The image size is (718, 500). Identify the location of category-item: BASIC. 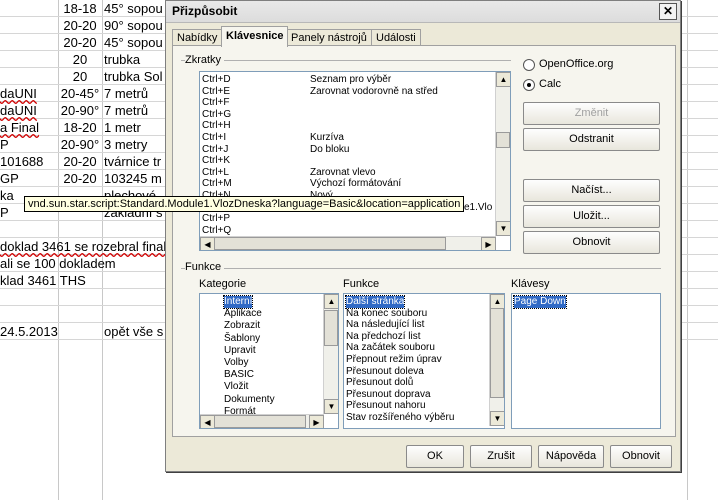
(239, 375).